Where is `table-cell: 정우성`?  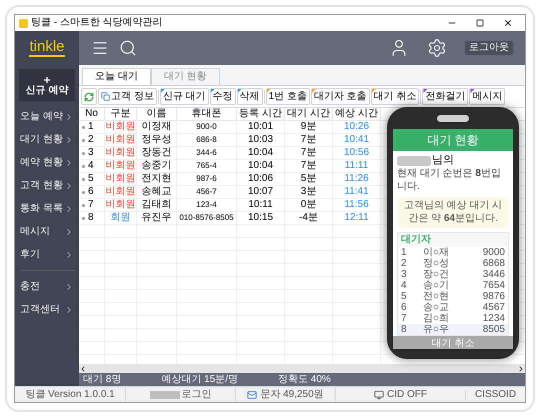 table-cell: 정우성 is located at coordinates (157, 140).